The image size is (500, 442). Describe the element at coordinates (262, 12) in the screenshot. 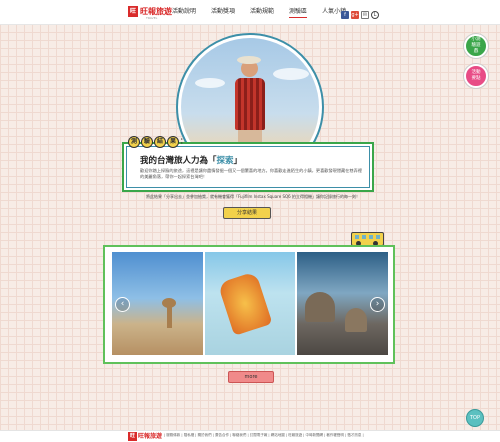

I see `nav-item-rules: 活動規範` at that location.